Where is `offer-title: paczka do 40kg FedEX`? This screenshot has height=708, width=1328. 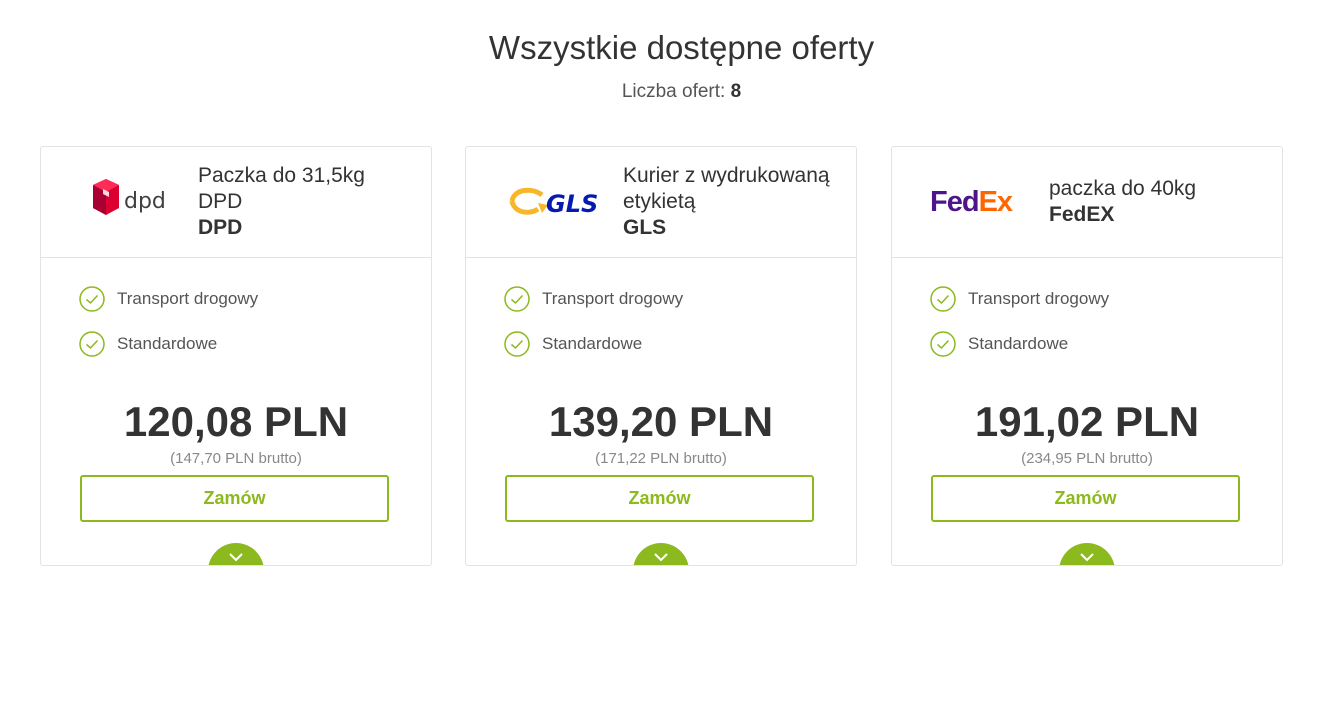 offer-title: paczka do 40kg FedEX is located at coordinates (1159, 202).